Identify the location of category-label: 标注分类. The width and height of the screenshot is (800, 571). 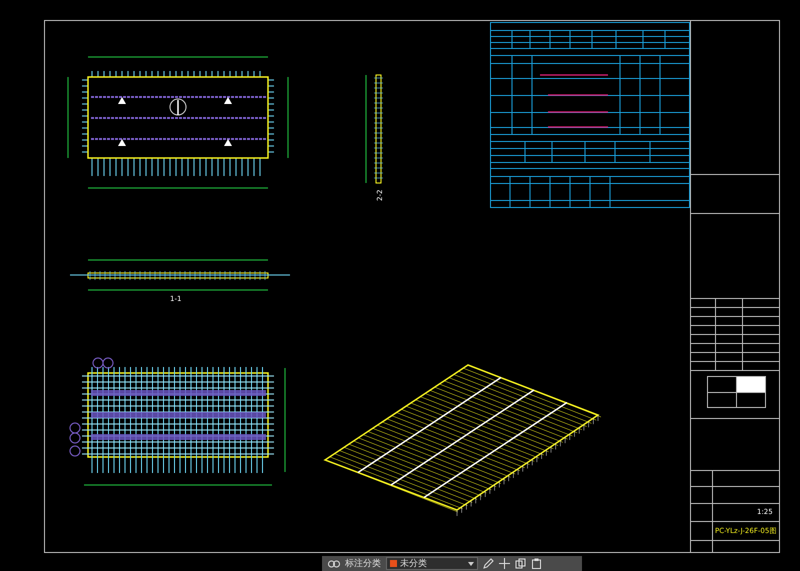
(363, 564).